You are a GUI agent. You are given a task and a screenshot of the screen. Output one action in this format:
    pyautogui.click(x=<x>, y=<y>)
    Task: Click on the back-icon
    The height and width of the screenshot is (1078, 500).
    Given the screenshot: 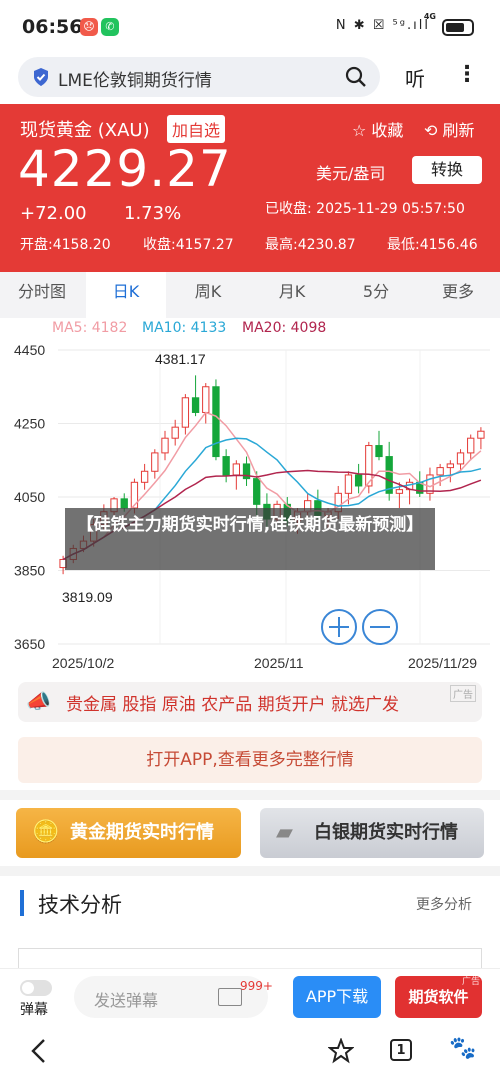 What is the action you would take?
    pyautogui.click(x=40, y=1051)
    